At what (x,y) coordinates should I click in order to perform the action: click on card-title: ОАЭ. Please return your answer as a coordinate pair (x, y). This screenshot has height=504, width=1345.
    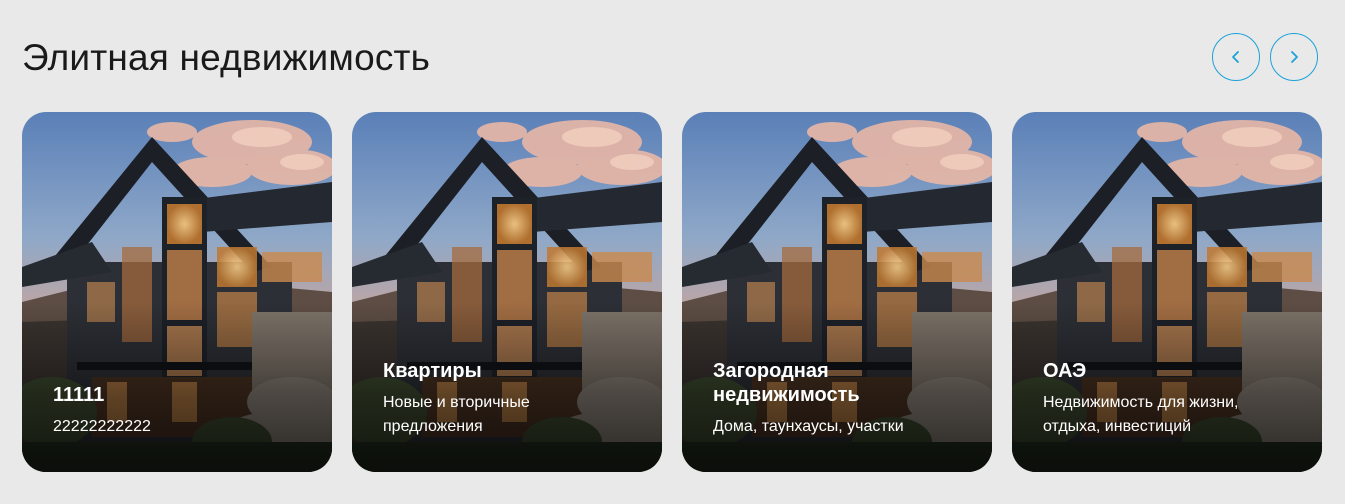
    Looking at the image, I should click on (1065, 371).